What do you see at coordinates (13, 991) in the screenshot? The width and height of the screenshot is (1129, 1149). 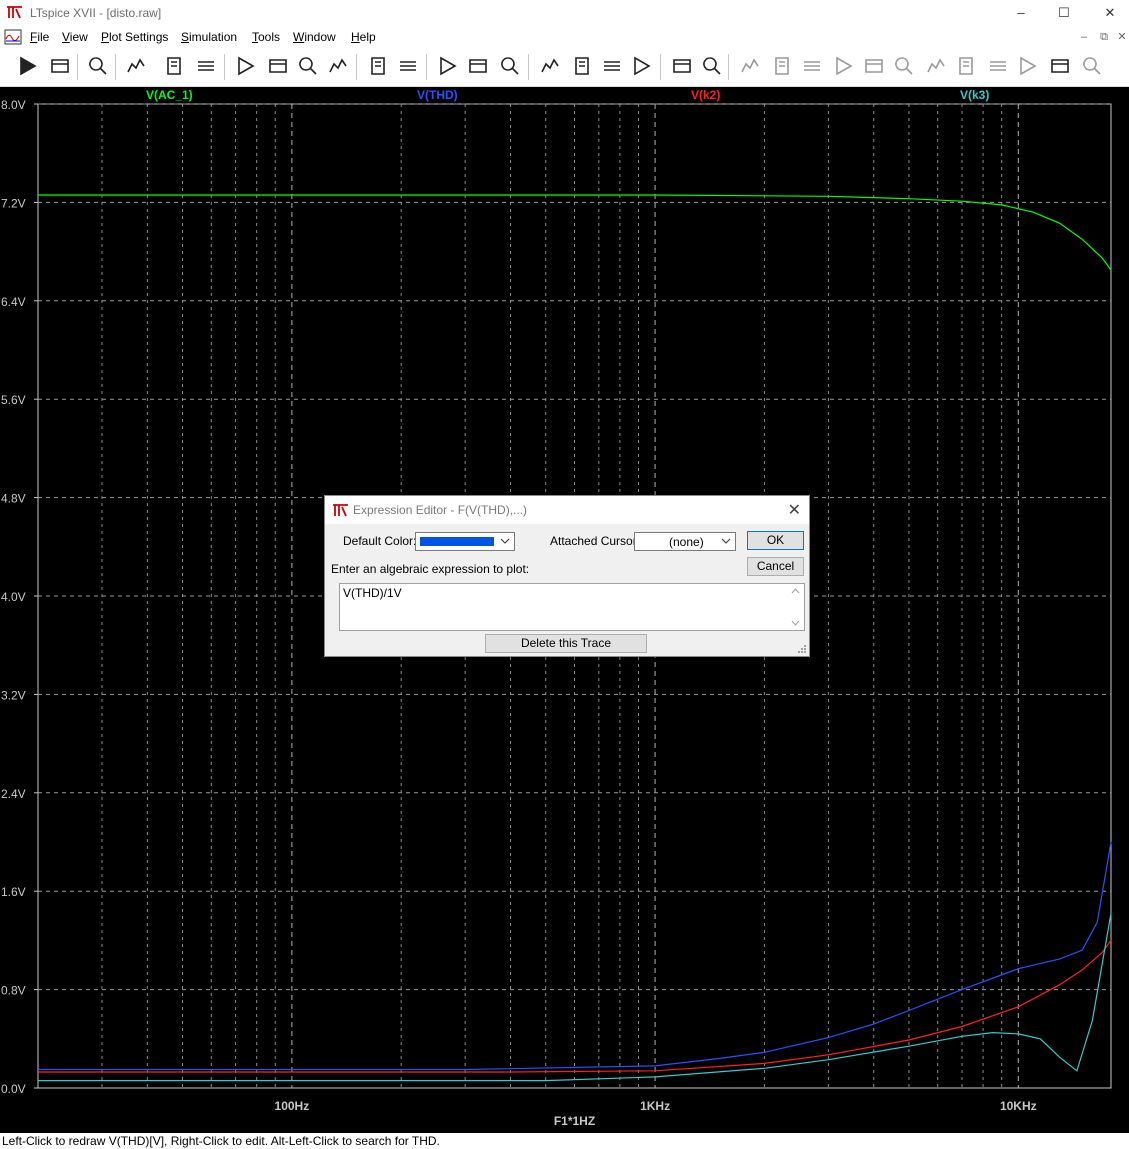 I see `y-tick-label: 0.8V` at bounding box center [13, 991].